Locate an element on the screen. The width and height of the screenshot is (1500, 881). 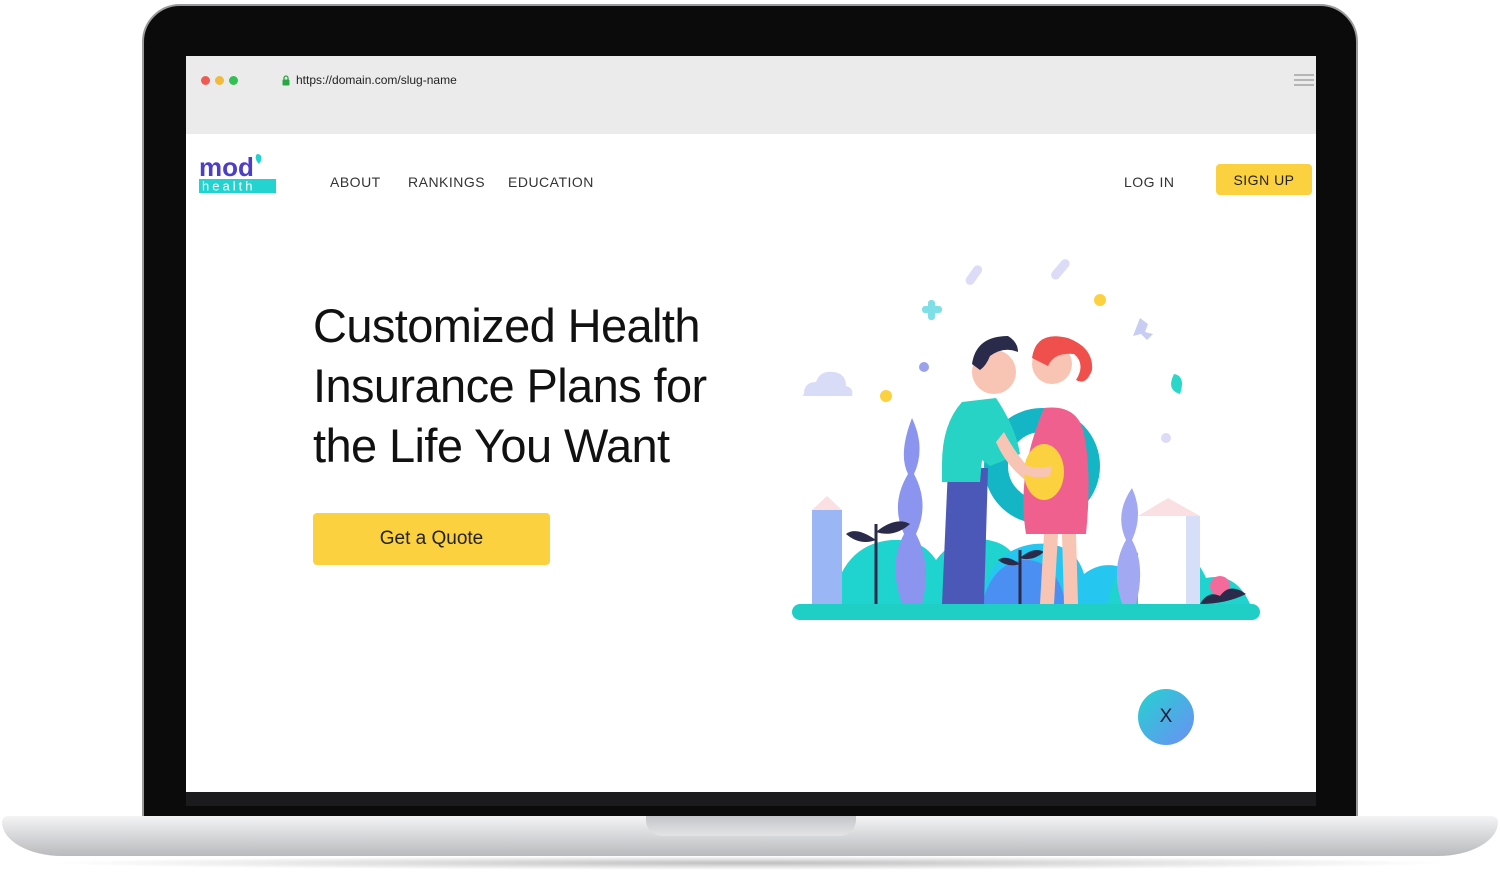
close-button: X is located at coordinates (1166, 717).